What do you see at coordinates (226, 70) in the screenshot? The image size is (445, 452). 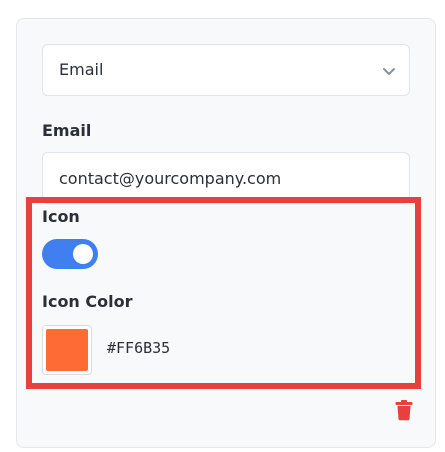 I see `contact-type-select: Email` at bounding box center [226, 70].